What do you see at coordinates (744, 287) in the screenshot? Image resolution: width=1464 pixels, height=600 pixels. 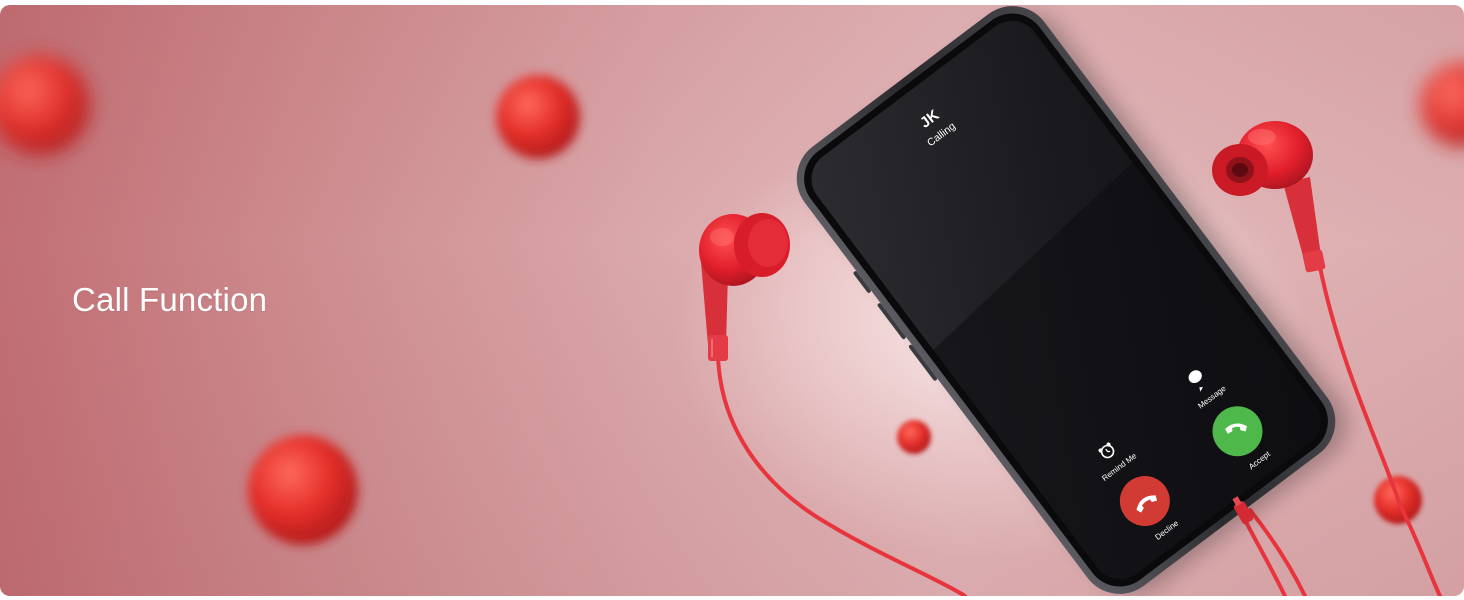 I see `left-earbud` at bounding box center [744, 287].